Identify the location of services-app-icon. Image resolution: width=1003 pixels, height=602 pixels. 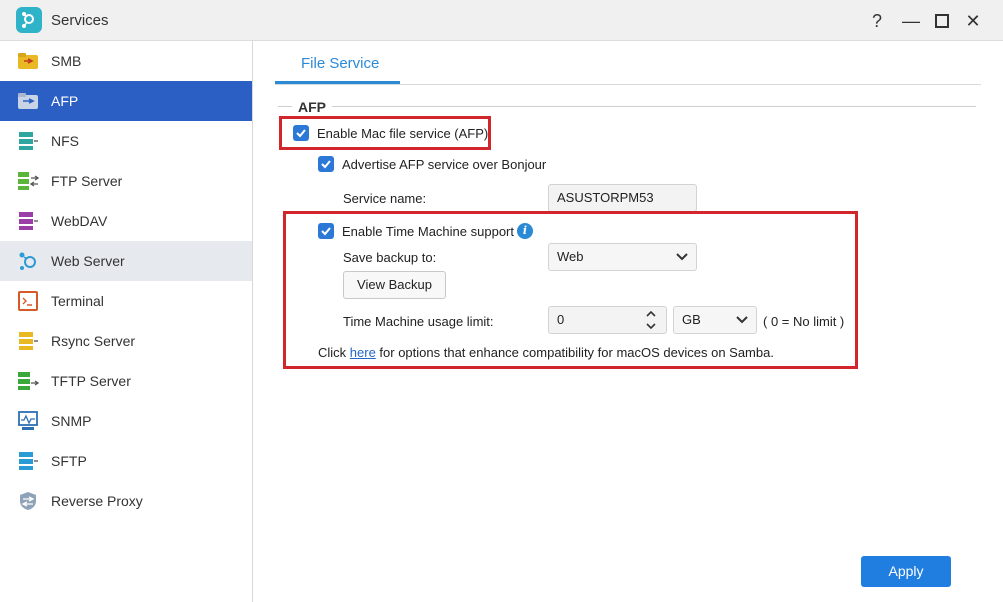
(29, 20).